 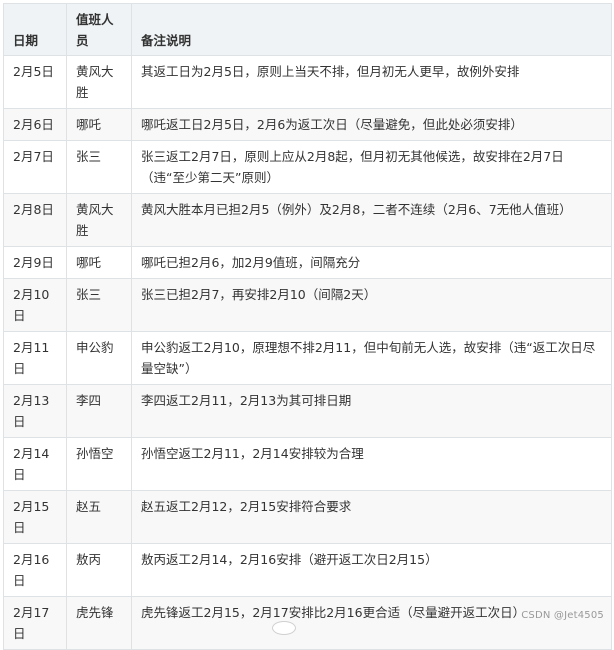 I want to click on cell-date: 2月10日, so click(x=35, y=305).